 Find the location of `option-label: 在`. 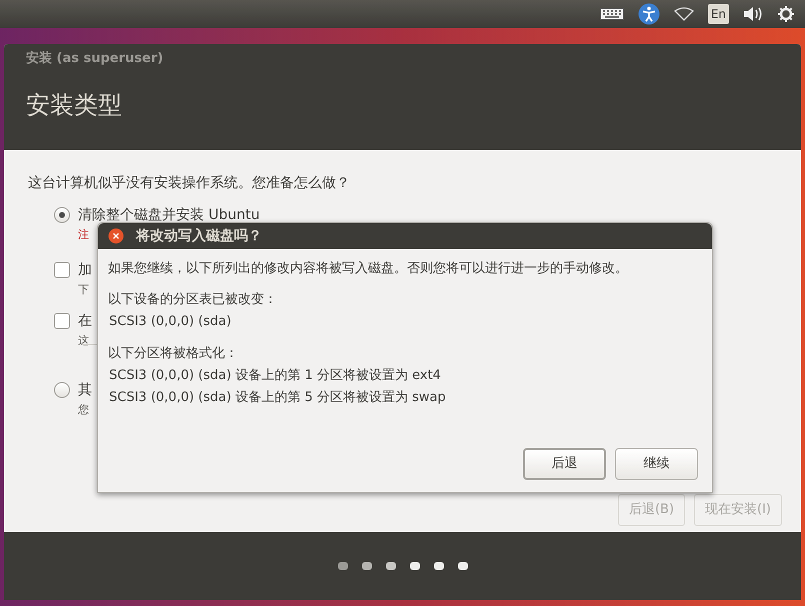

option-label: 在 is located at coordinates (85, 321).